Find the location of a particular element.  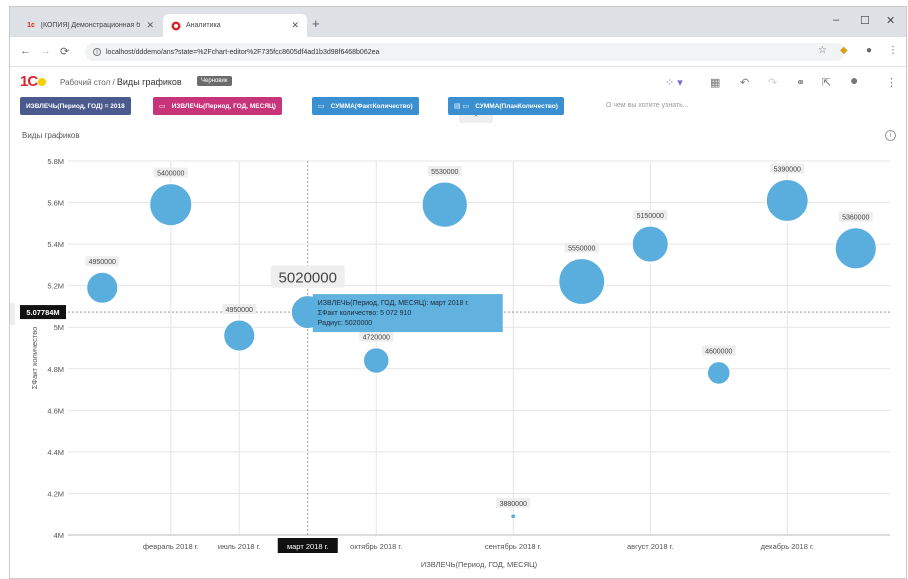

y-tick-label: 5.8M is located at coordinates (55, 161).